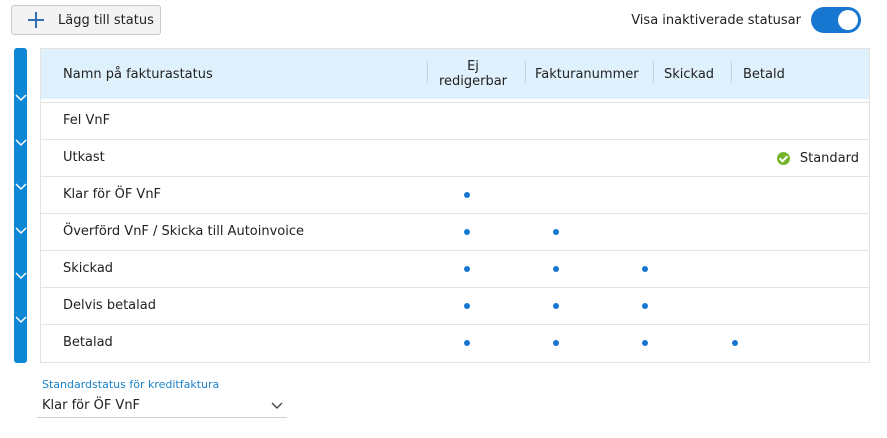 Image resolution: width=887 pixels, height=438 pixels. What do you see at coordinates (88, 268) in the screenshot?
I see `status-name: Skickad` at bounding box center [88, 268].